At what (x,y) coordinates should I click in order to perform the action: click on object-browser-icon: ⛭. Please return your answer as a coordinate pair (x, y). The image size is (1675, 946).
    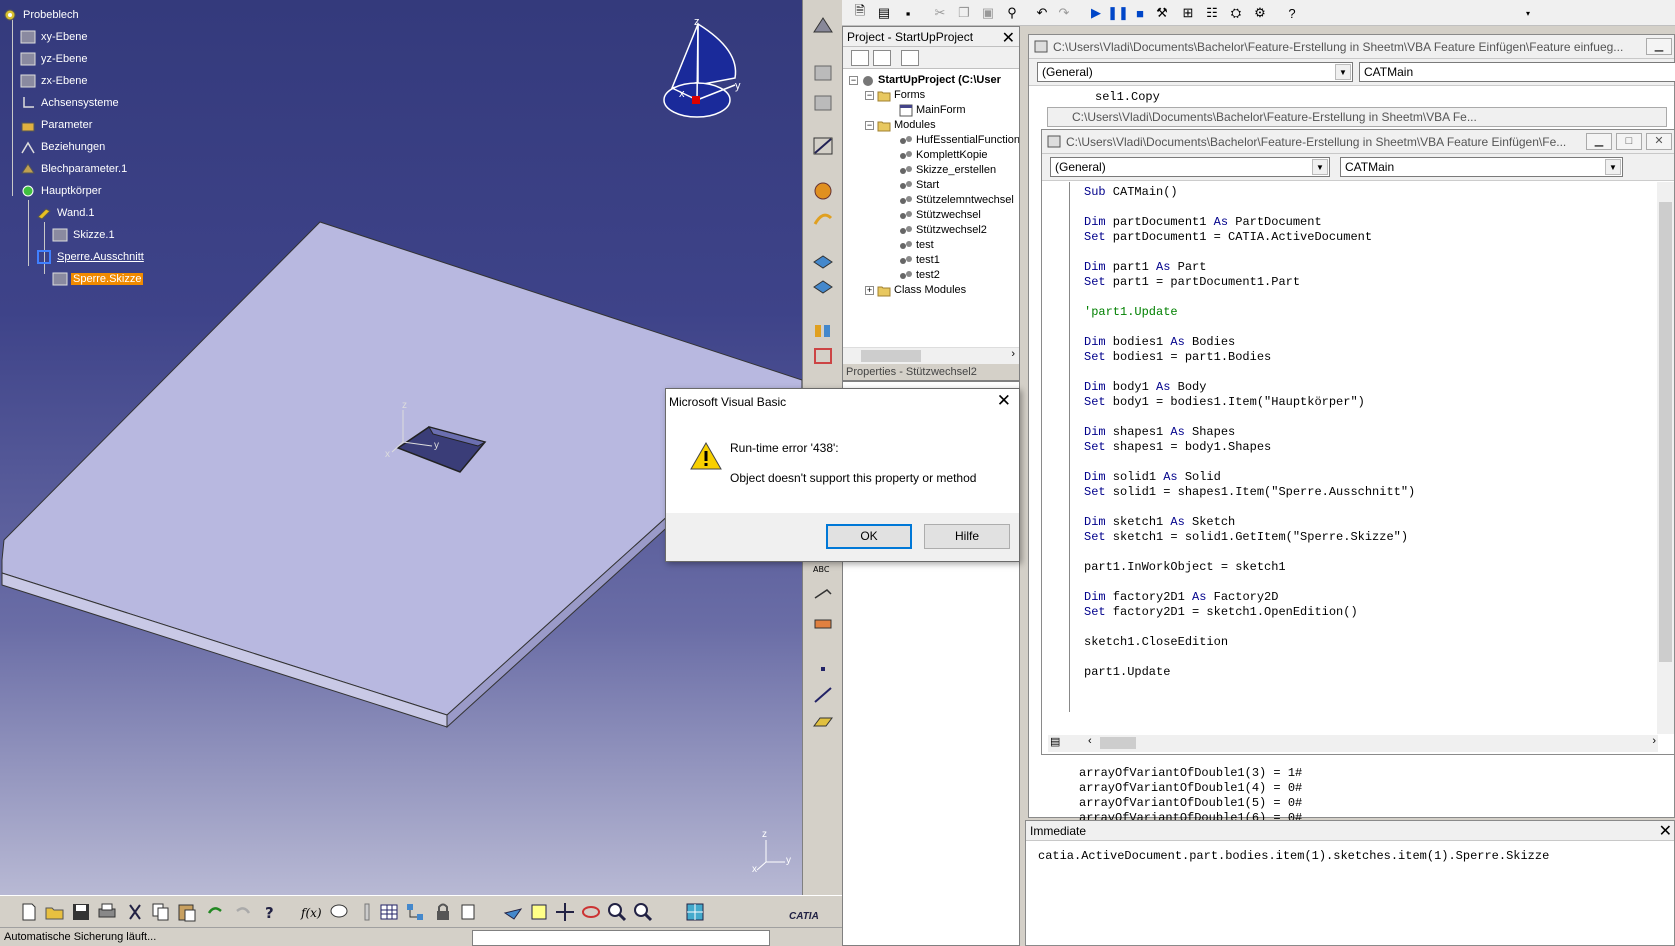
    Looking at the image, I should click on (1236, 13).